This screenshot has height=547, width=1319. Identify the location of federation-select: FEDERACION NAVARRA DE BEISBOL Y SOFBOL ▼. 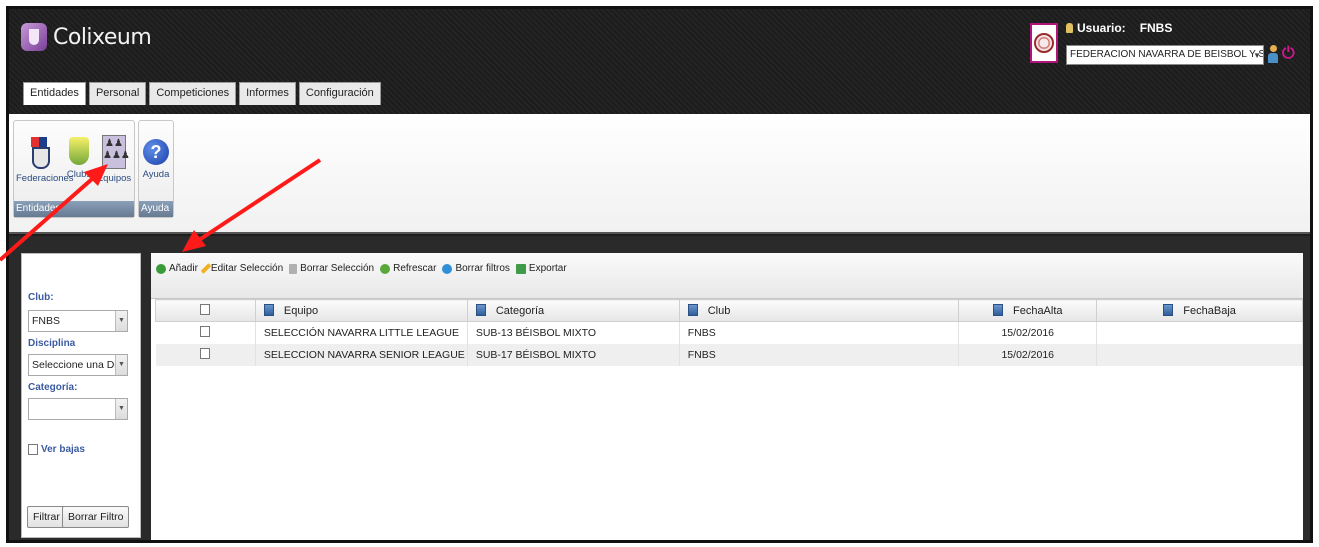
(1165, 55).